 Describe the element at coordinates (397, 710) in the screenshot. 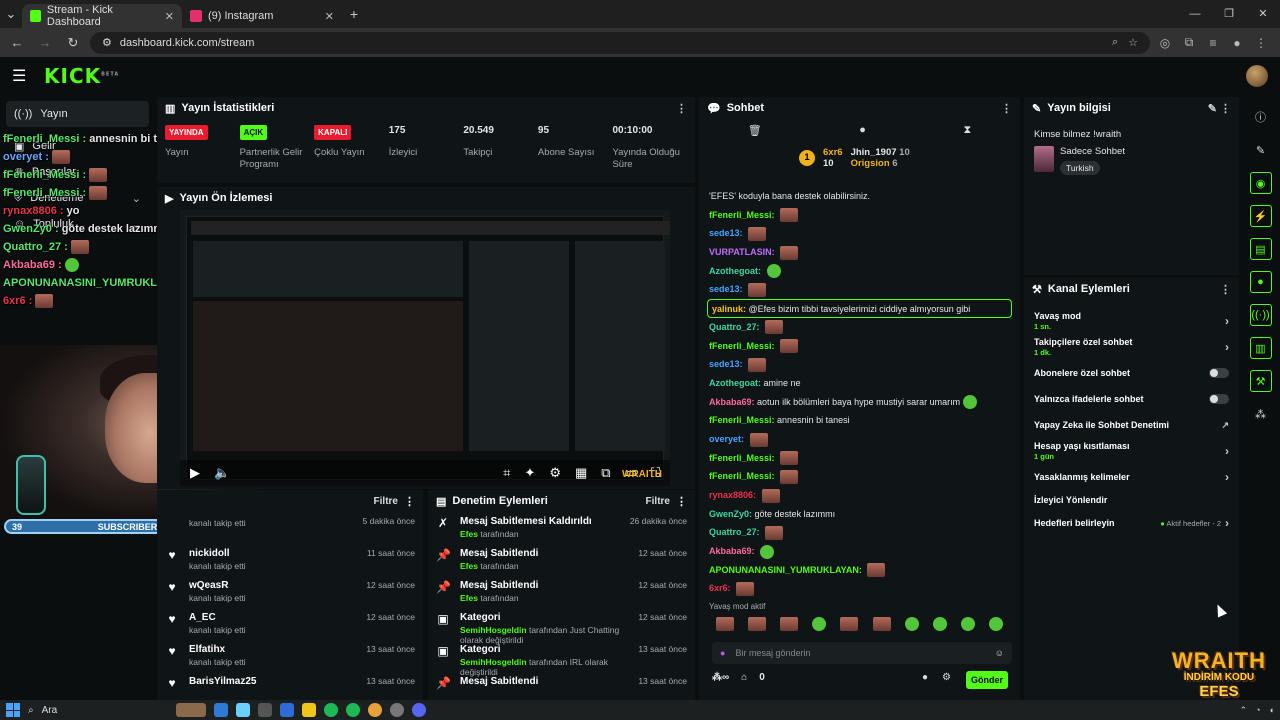

I see `obs-icon` at that location.